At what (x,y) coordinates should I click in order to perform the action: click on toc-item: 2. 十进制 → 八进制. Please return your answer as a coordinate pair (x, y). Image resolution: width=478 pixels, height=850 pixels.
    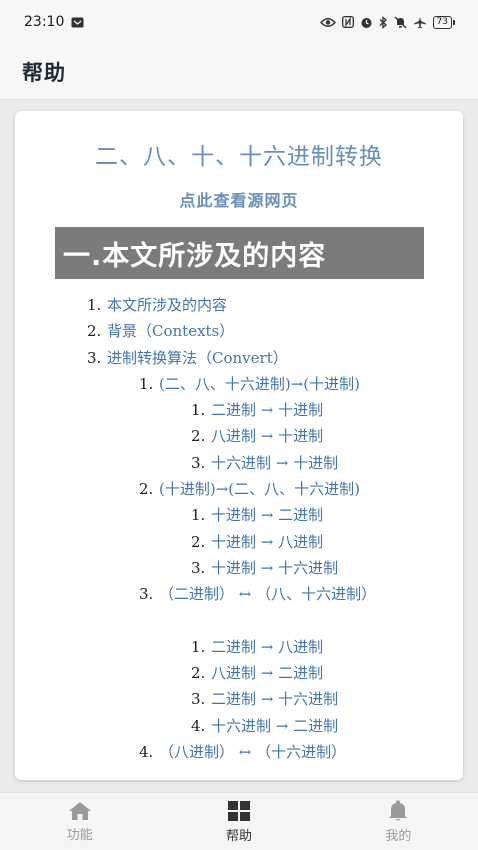
    Looking at the image, I should click on (239, 542).